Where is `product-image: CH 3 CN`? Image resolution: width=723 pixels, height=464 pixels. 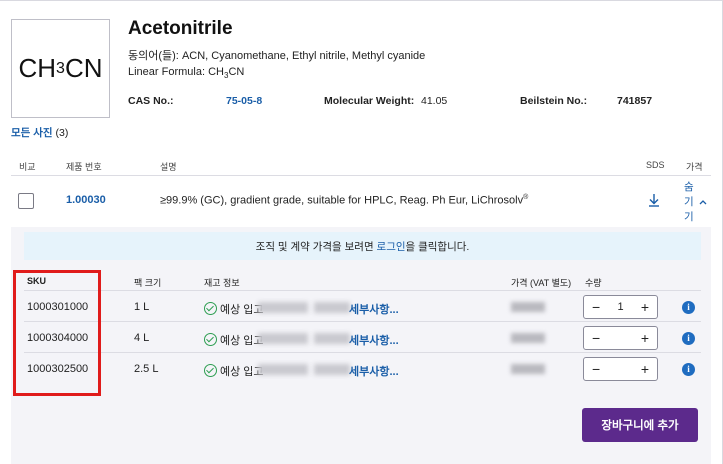 product-image: CH 3 CN is located at coordinates (60, 68).